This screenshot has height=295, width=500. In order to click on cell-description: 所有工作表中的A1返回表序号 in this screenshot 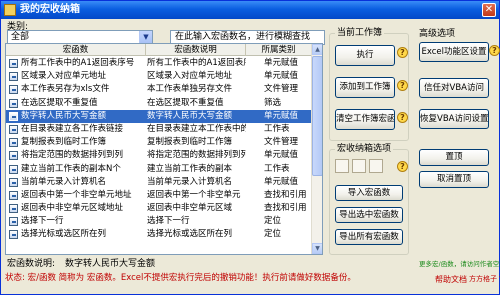, I will do `click(196, 63)`.